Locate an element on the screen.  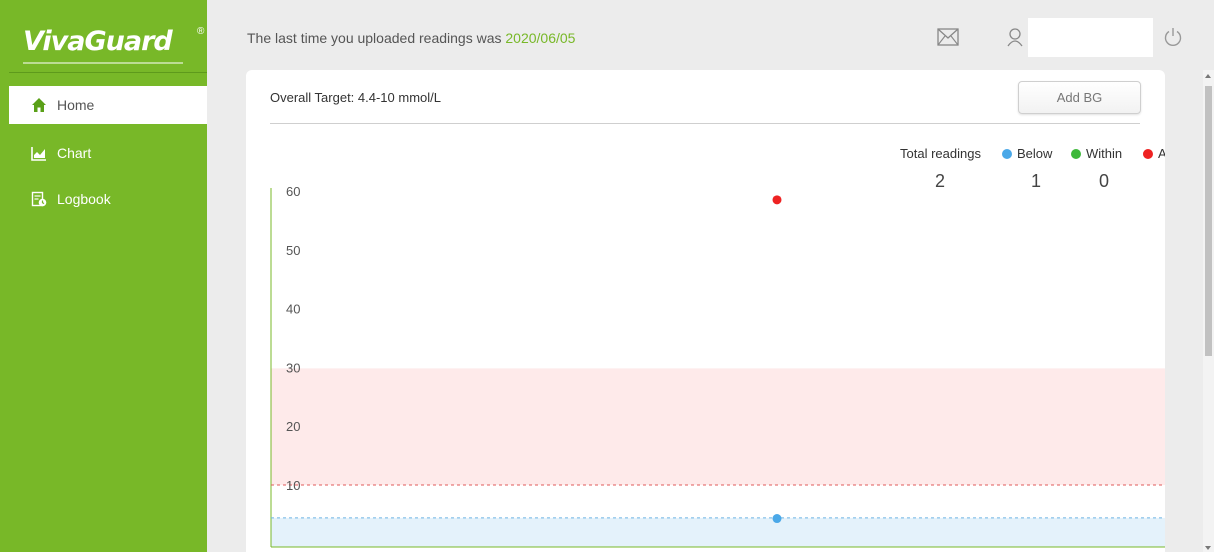
y-tick-label: 30 is located at coordinates (293, 367).